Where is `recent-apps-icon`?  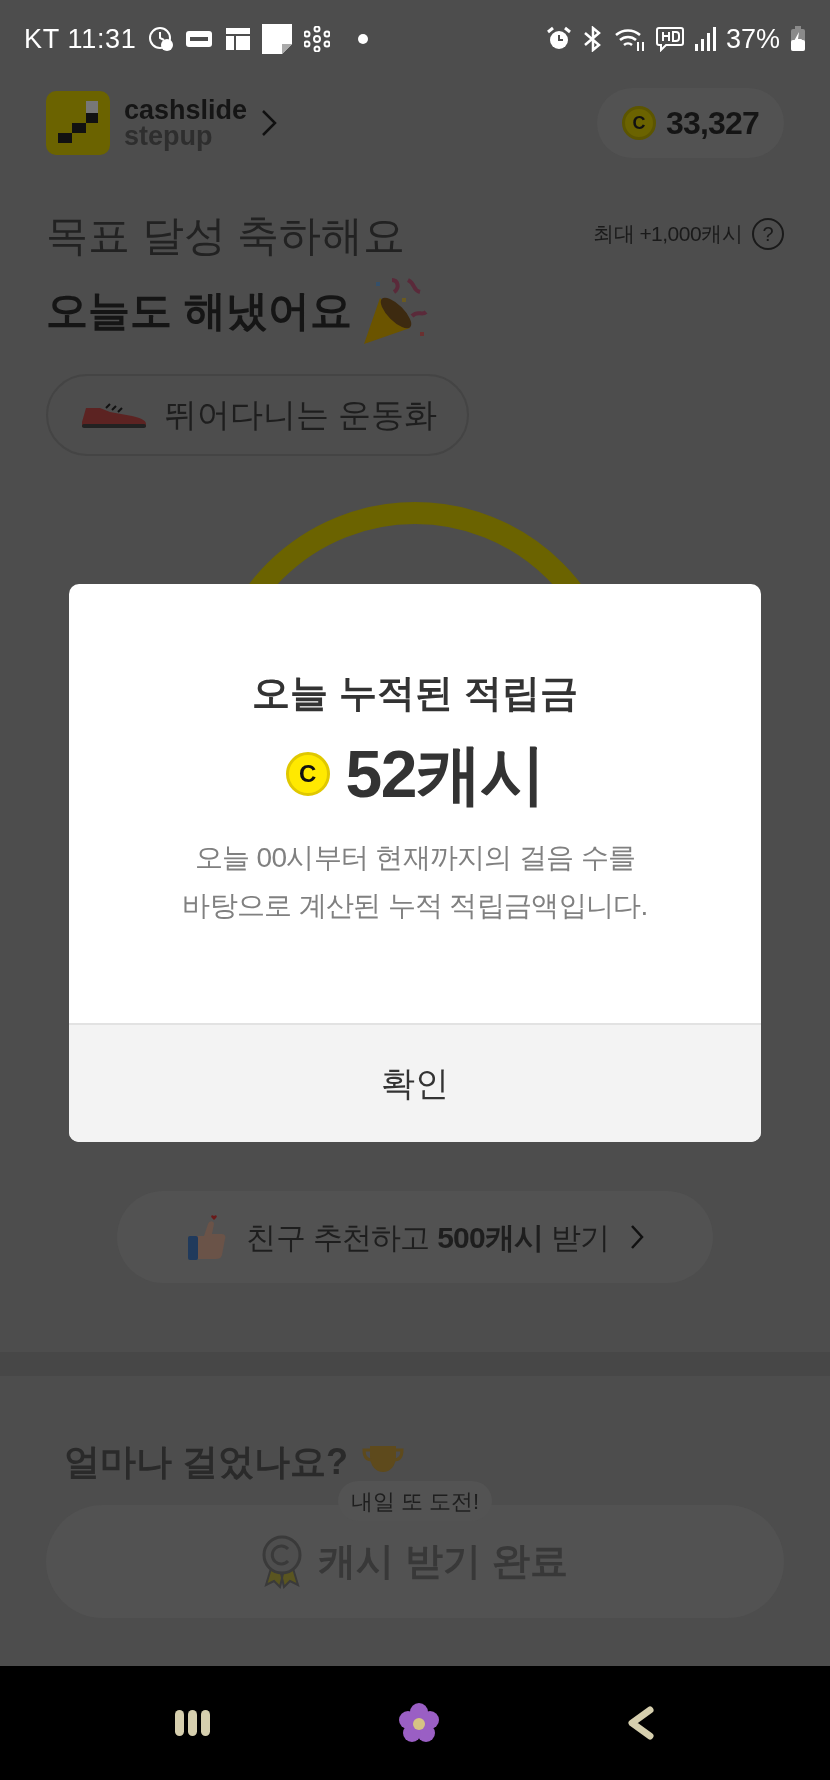
recent-apps-icon is located at coordinates (192, 1723).